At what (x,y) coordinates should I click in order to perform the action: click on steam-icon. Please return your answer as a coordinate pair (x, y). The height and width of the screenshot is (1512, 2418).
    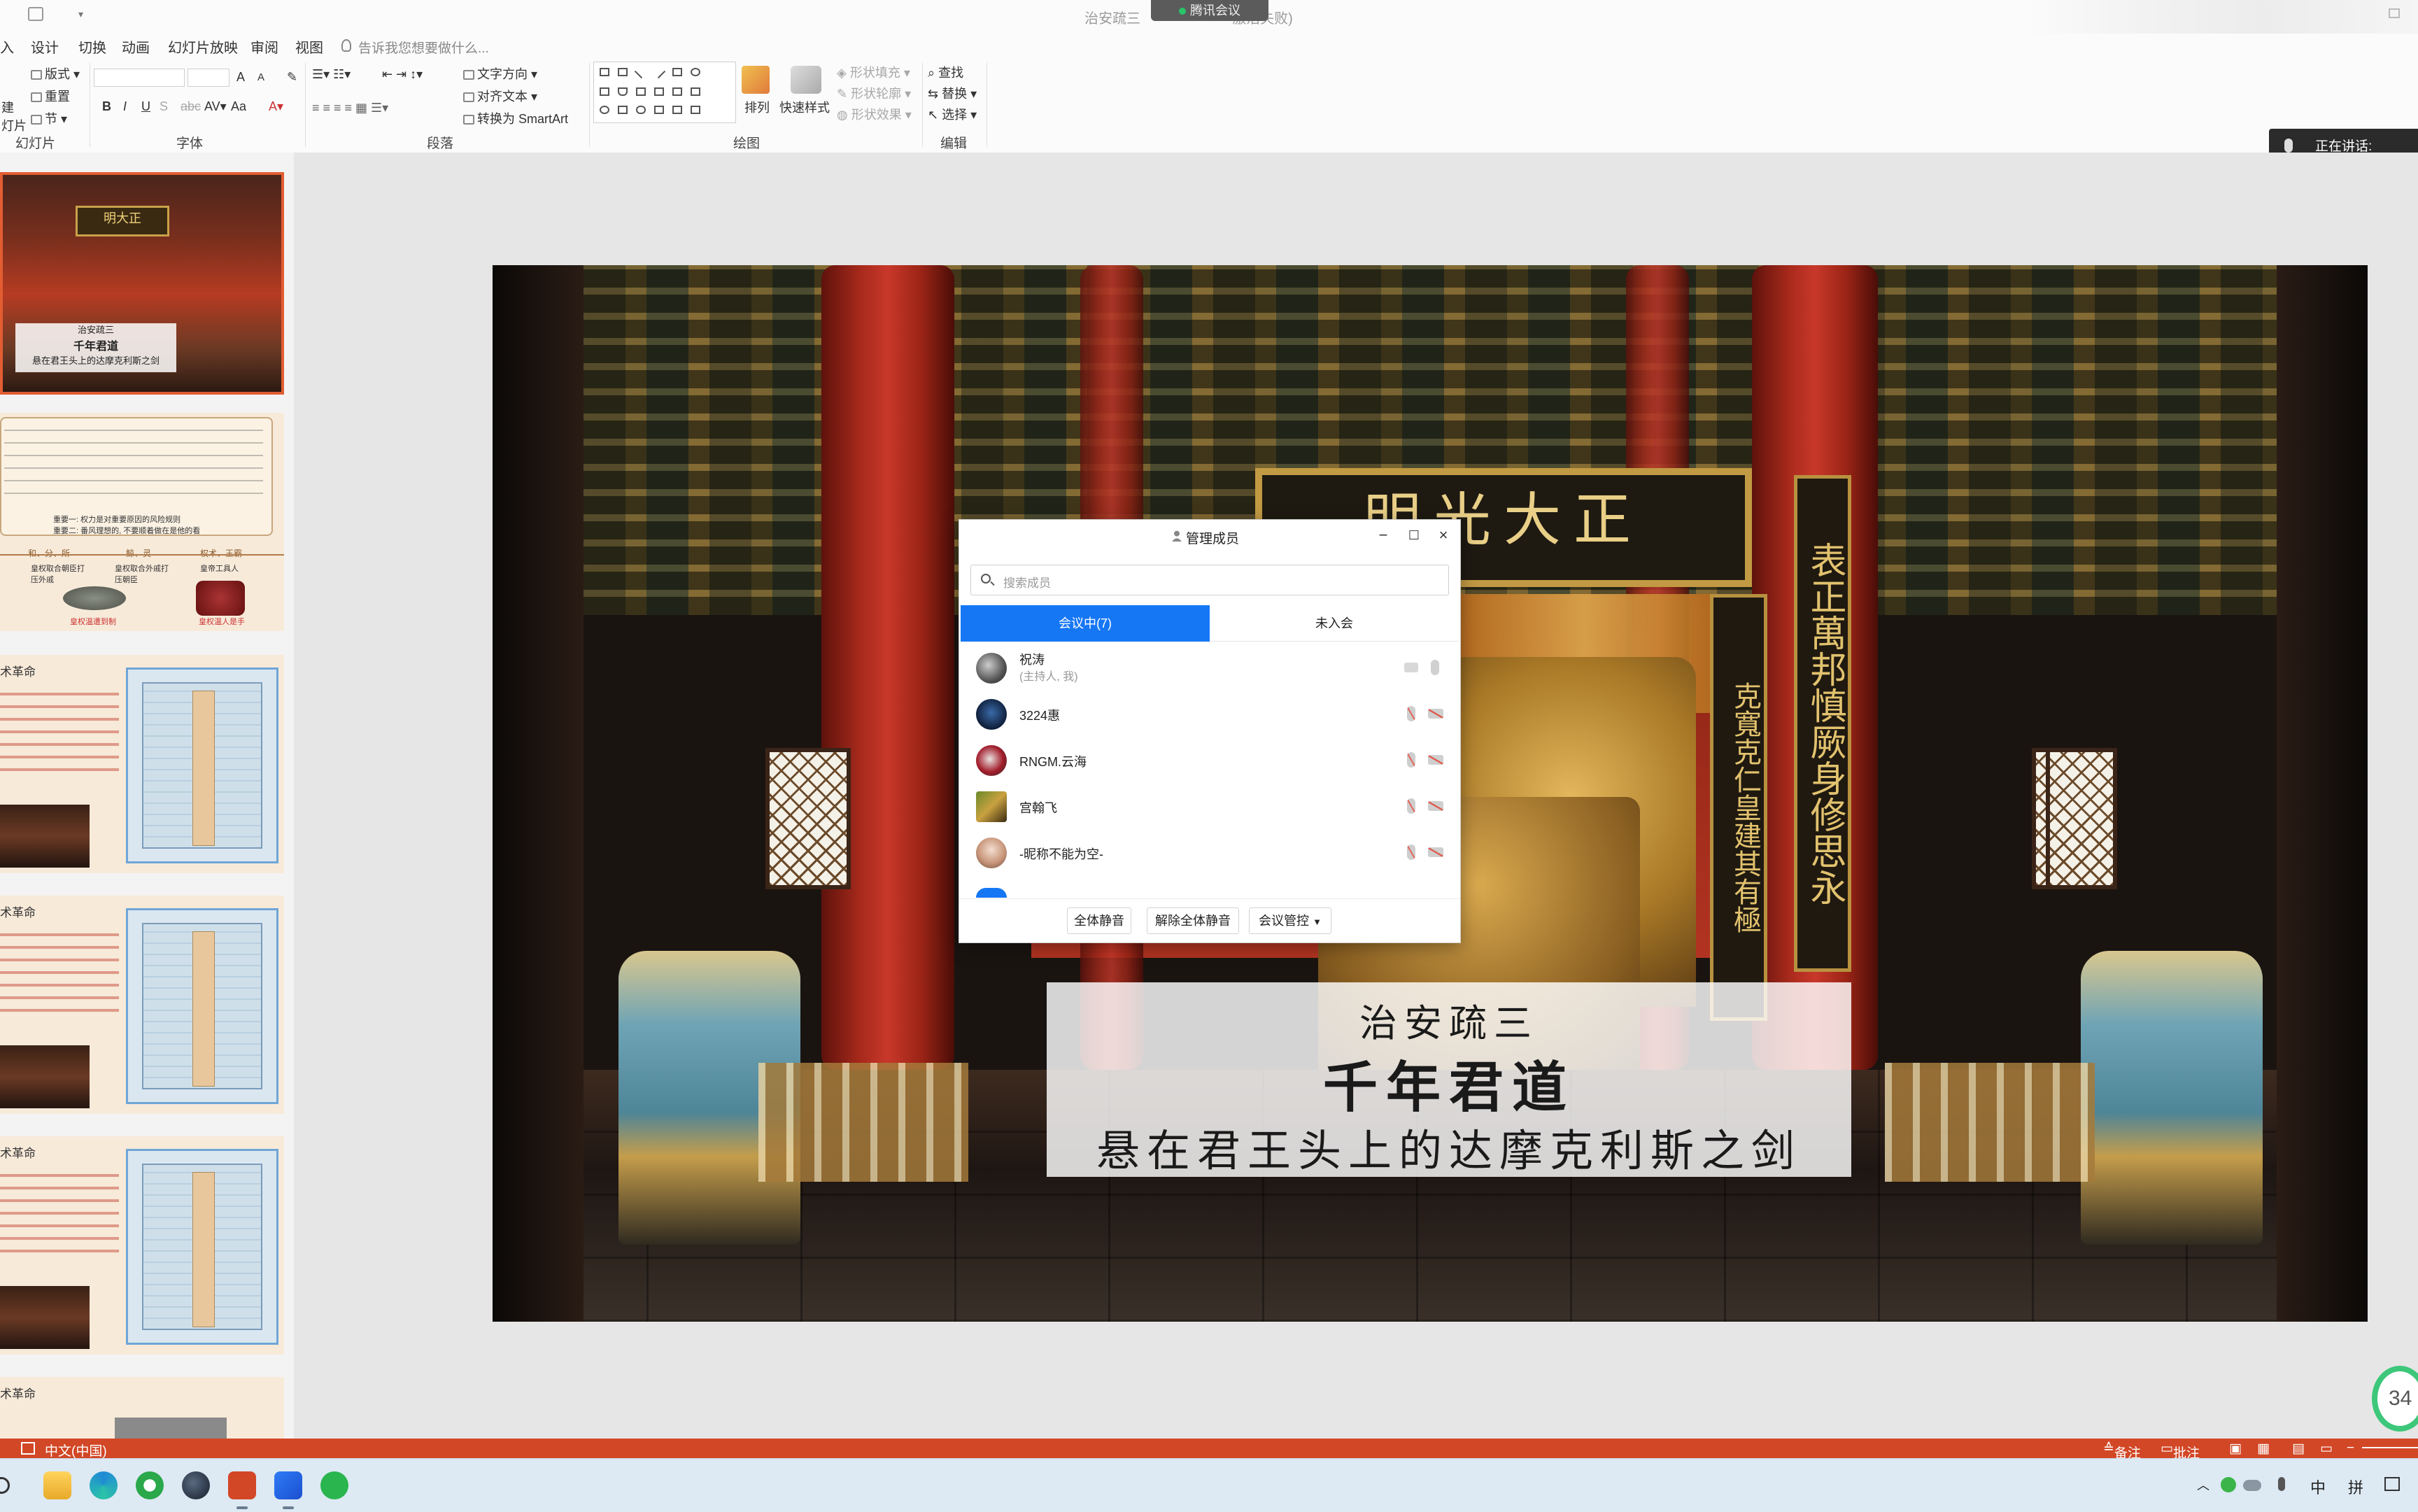
    Looking at the image, I should click on (196, 1485).